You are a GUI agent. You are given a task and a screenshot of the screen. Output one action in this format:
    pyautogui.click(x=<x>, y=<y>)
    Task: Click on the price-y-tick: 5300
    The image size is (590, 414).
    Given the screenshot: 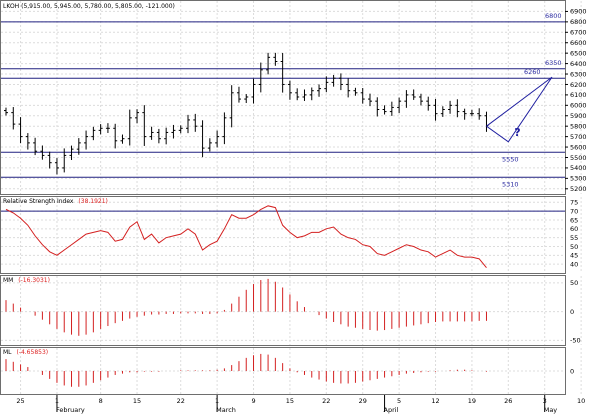 What is the action you would take?
    pyautogui.click(x=578, y=179)
    